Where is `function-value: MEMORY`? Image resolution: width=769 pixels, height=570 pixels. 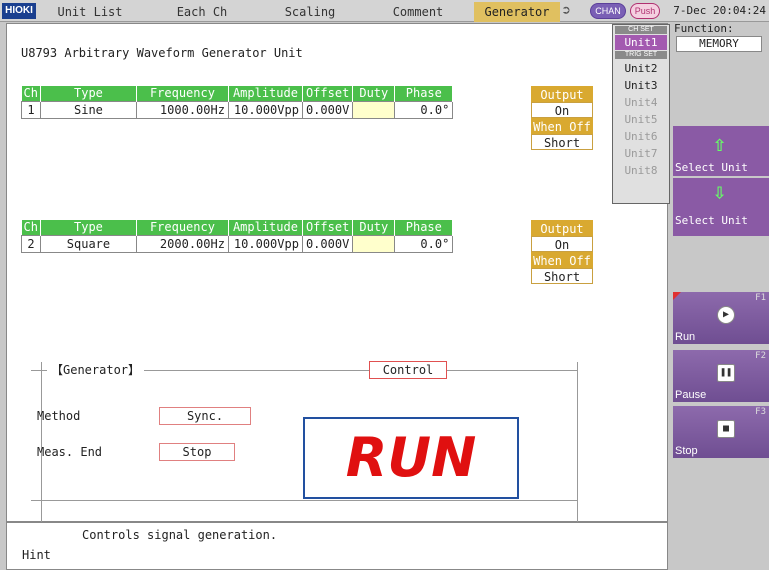 function-value: MEMORY is located at coordinates (719, 44).